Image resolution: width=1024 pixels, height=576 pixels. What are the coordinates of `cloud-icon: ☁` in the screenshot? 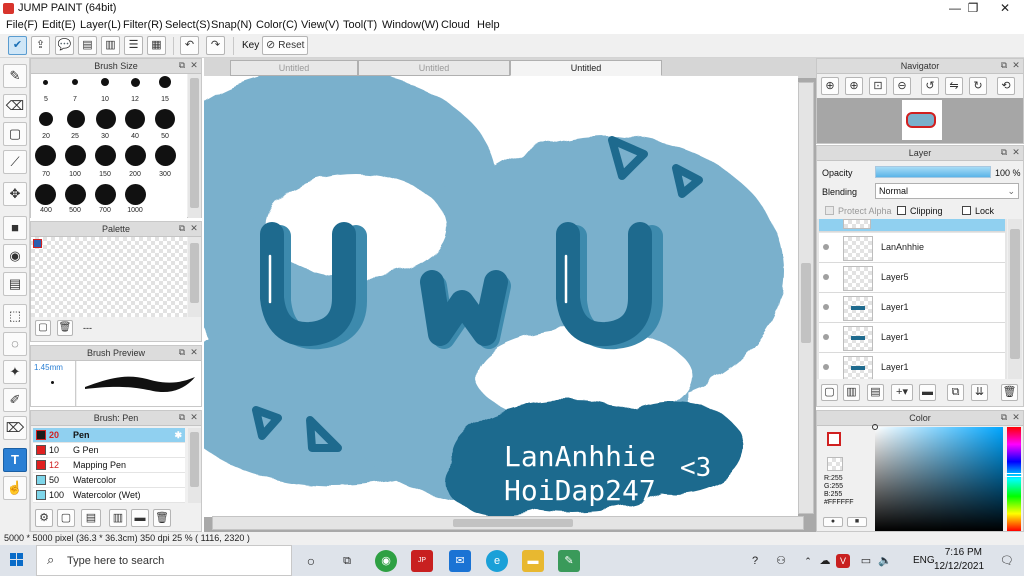 It's located at (825, 561).